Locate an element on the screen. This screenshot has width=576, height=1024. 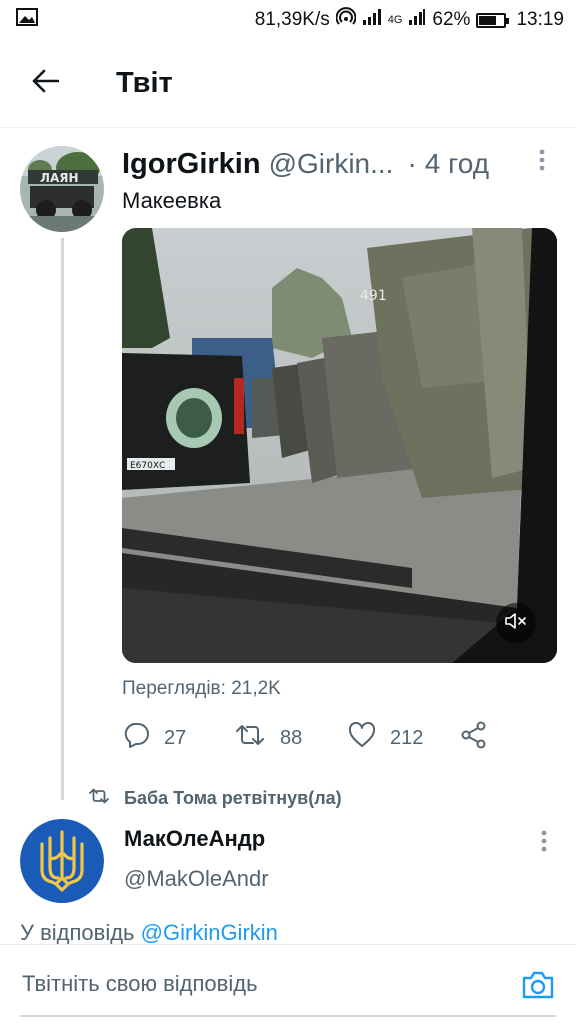
back-button is located at coordinates (45, 84).